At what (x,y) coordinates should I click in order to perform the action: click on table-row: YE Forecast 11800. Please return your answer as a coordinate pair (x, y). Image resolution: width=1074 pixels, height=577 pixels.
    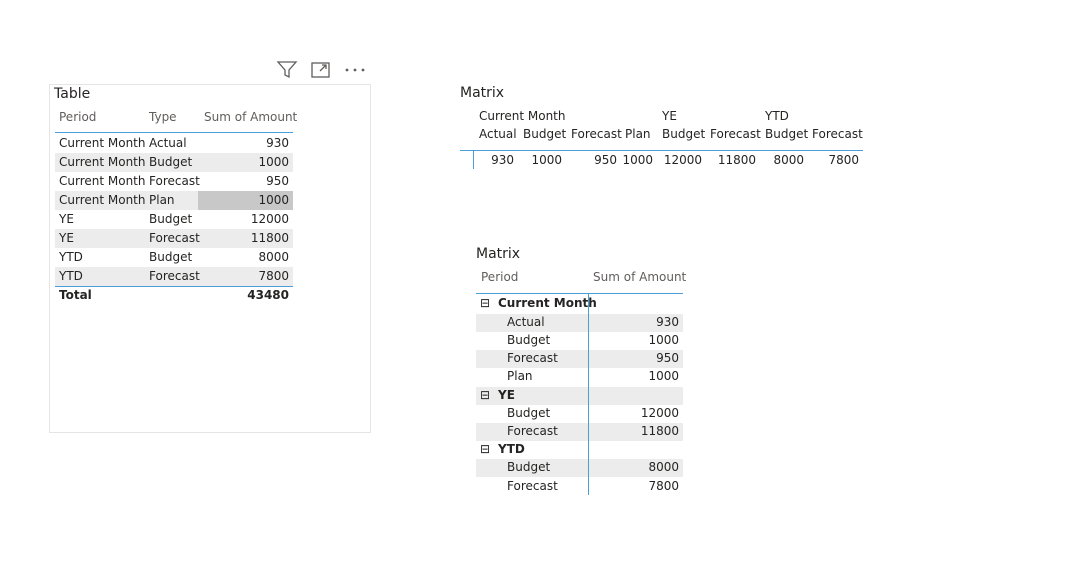
    Looking at the image, I should click on (174, 238).